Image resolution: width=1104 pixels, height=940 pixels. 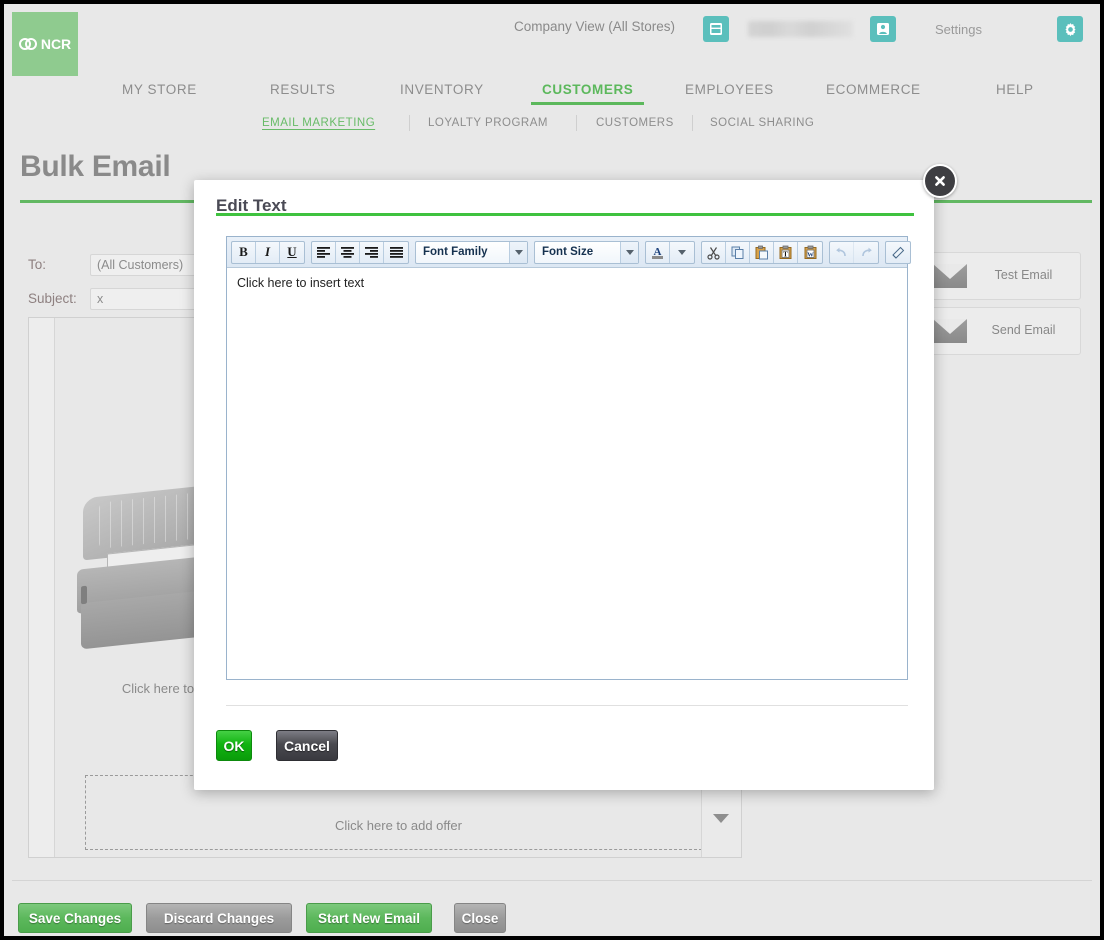 I want to click on font-color-chevron-down-icon, so click(x=682, y=252).